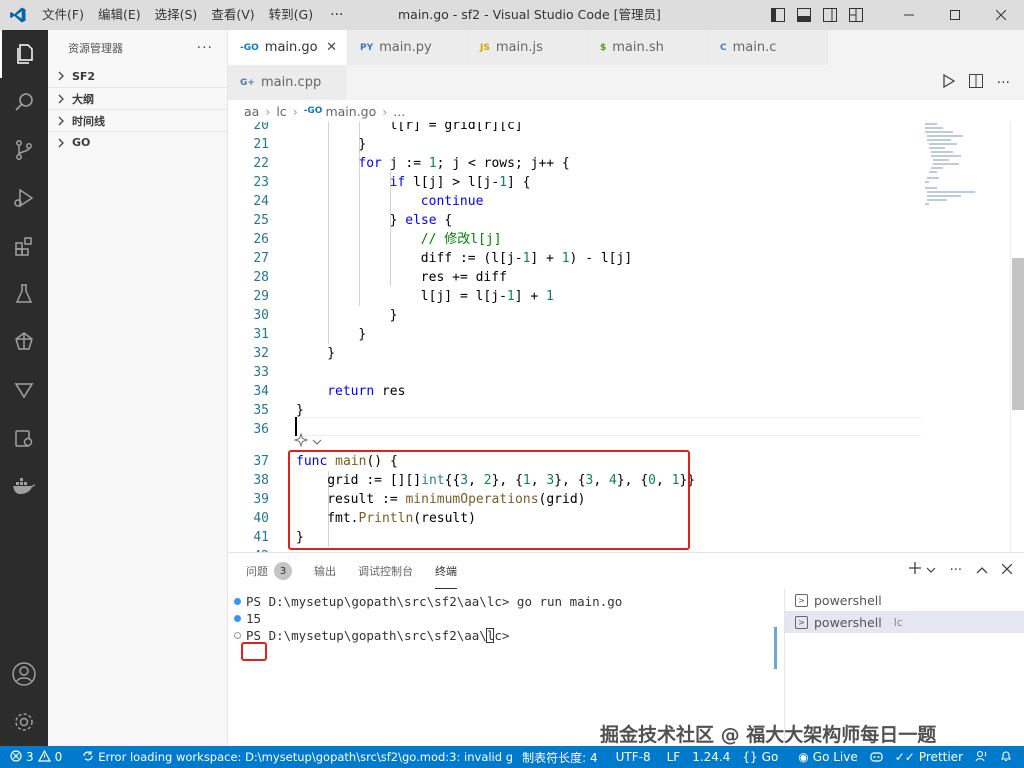  I want to click on panel-tab: 输出, so click(325, 571).